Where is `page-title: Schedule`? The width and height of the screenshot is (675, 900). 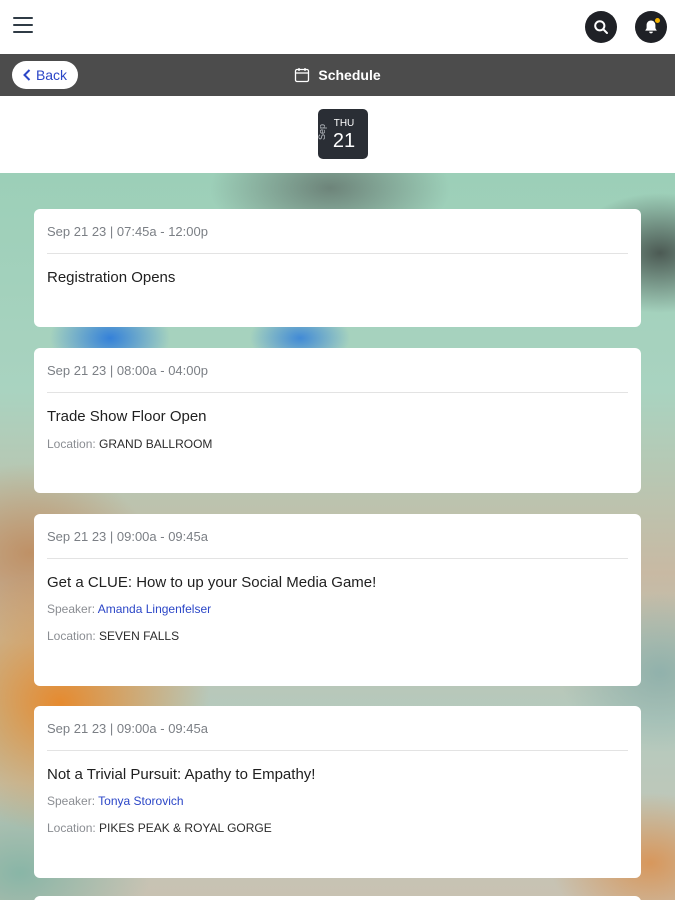
page-title: Schedule is located at coordinates (337, 75).